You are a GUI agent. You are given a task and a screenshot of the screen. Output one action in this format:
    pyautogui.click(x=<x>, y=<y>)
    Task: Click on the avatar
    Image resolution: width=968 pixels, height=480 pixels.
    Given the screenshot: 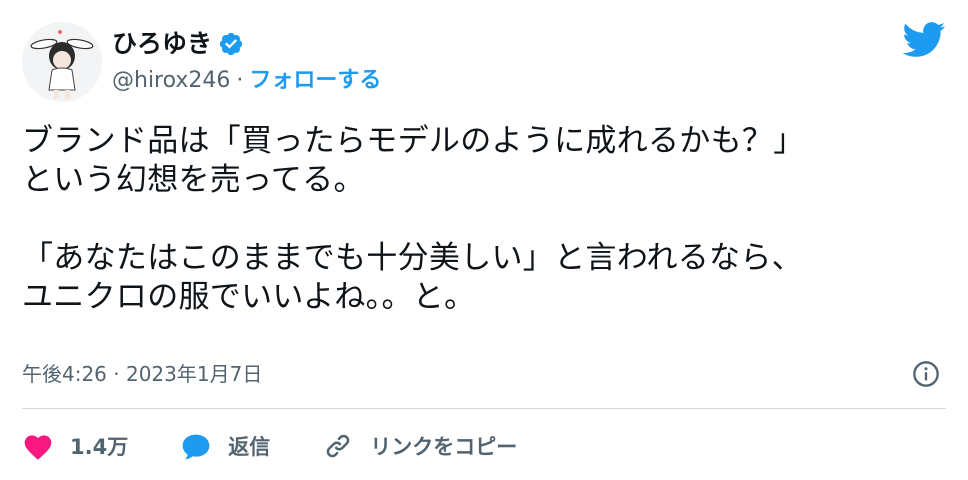 What is the action you would take?
    pyautogui.click(x=62, y=62)
    